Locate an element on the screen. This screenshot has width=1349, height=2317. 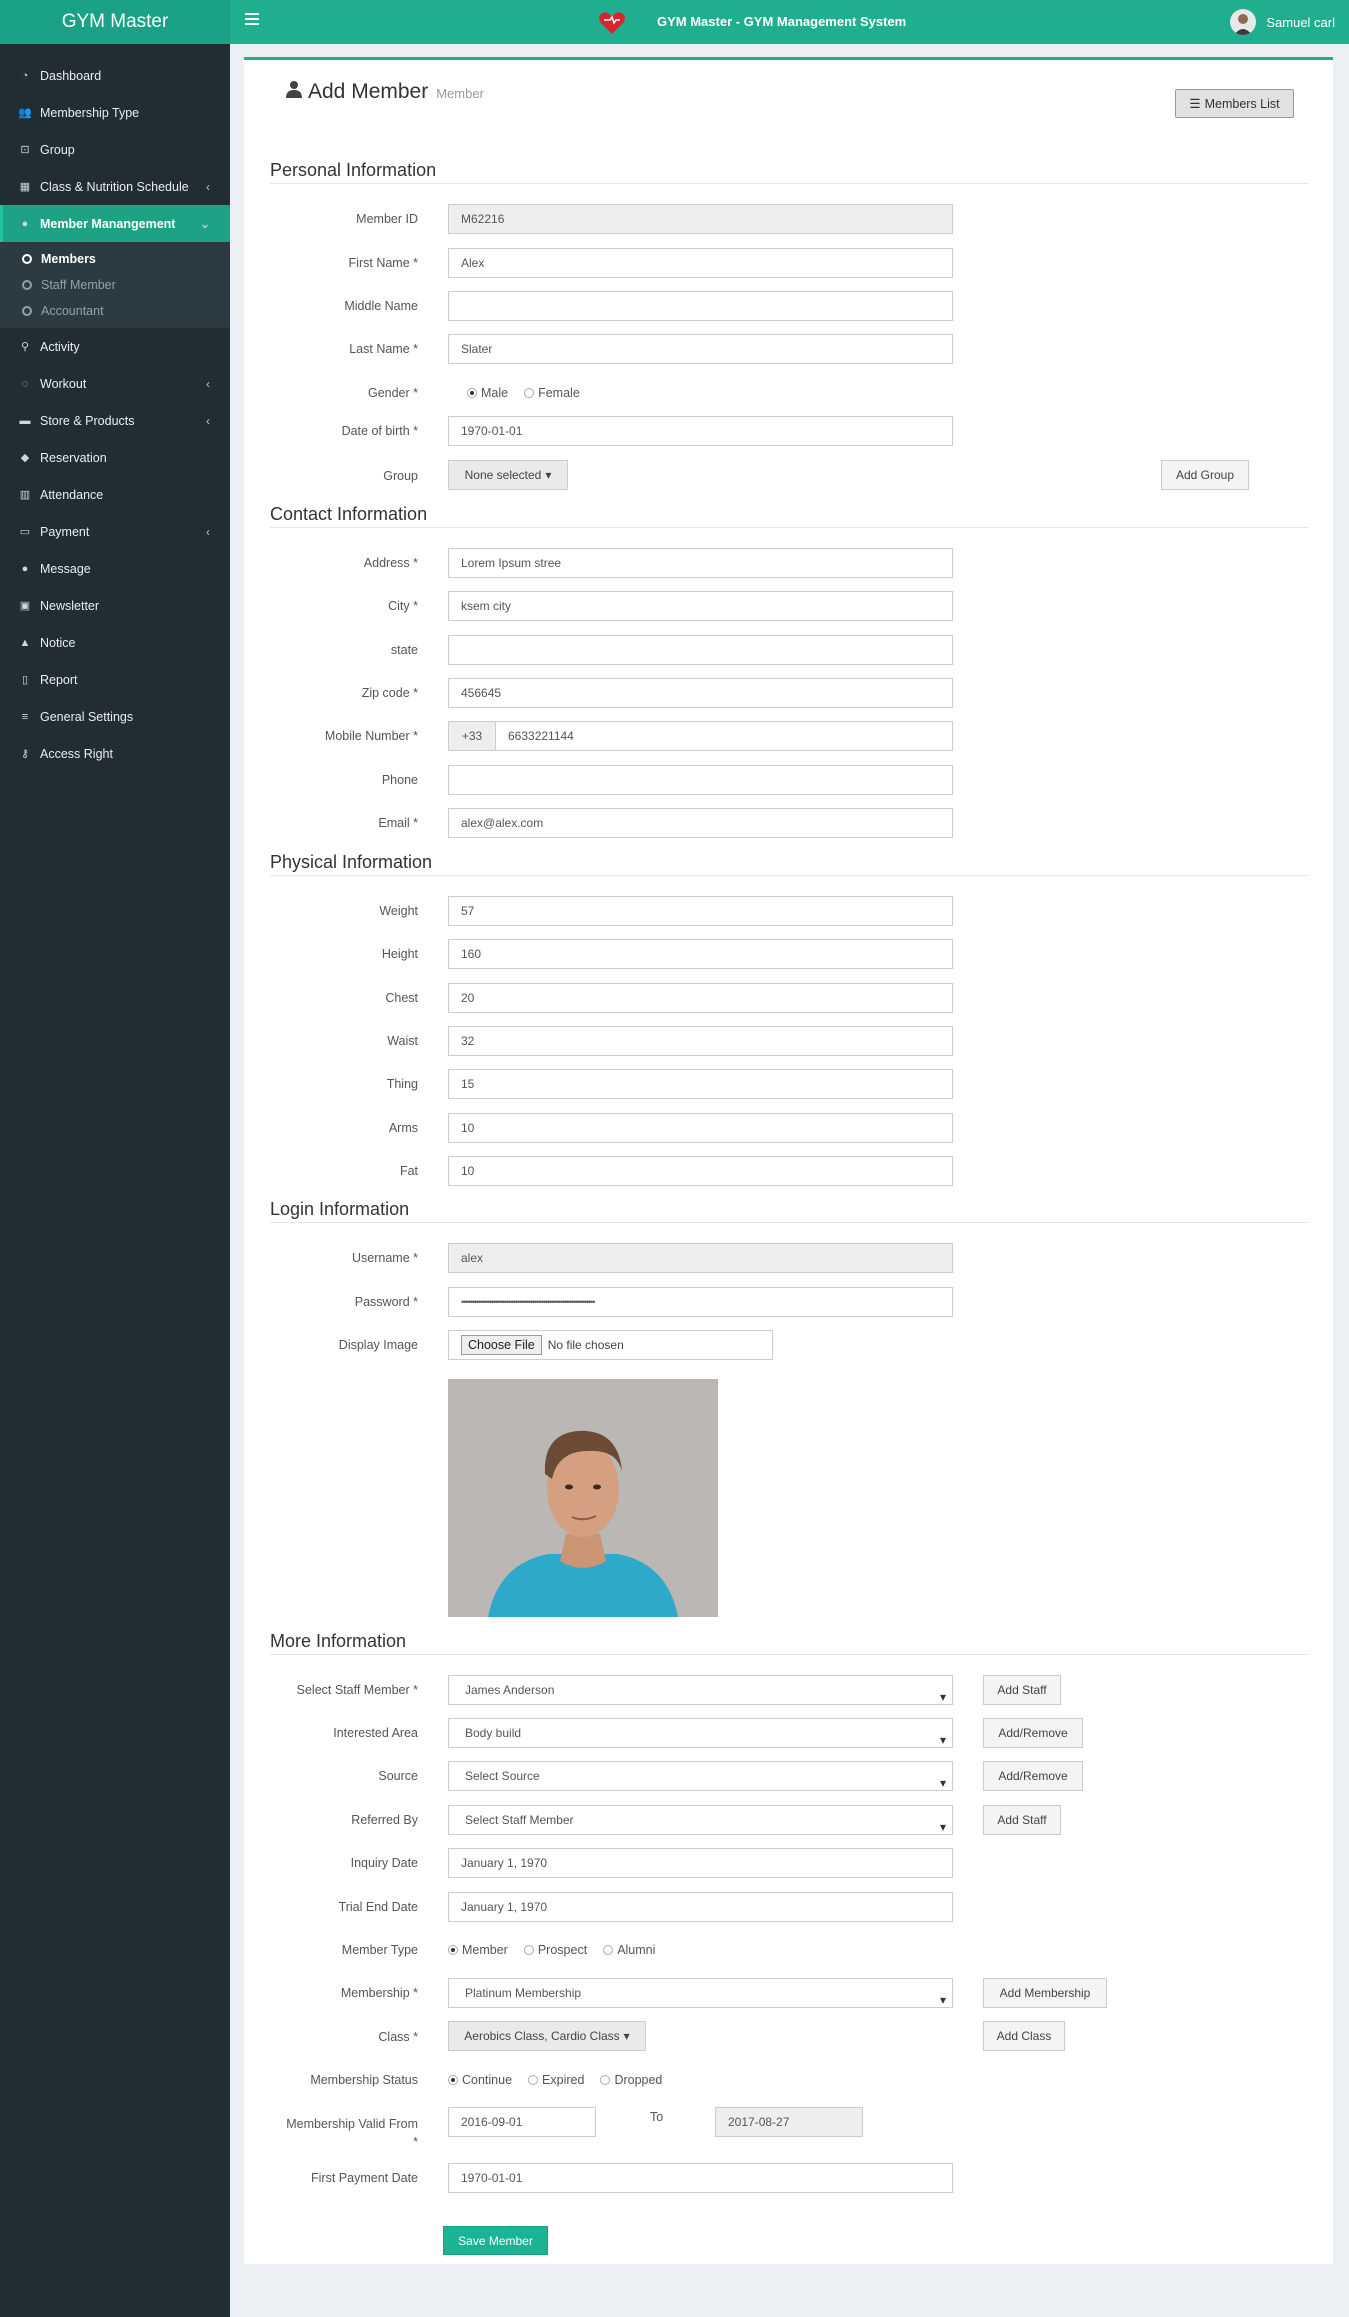
status-continue-radio is located at coordinates (453, 2080).